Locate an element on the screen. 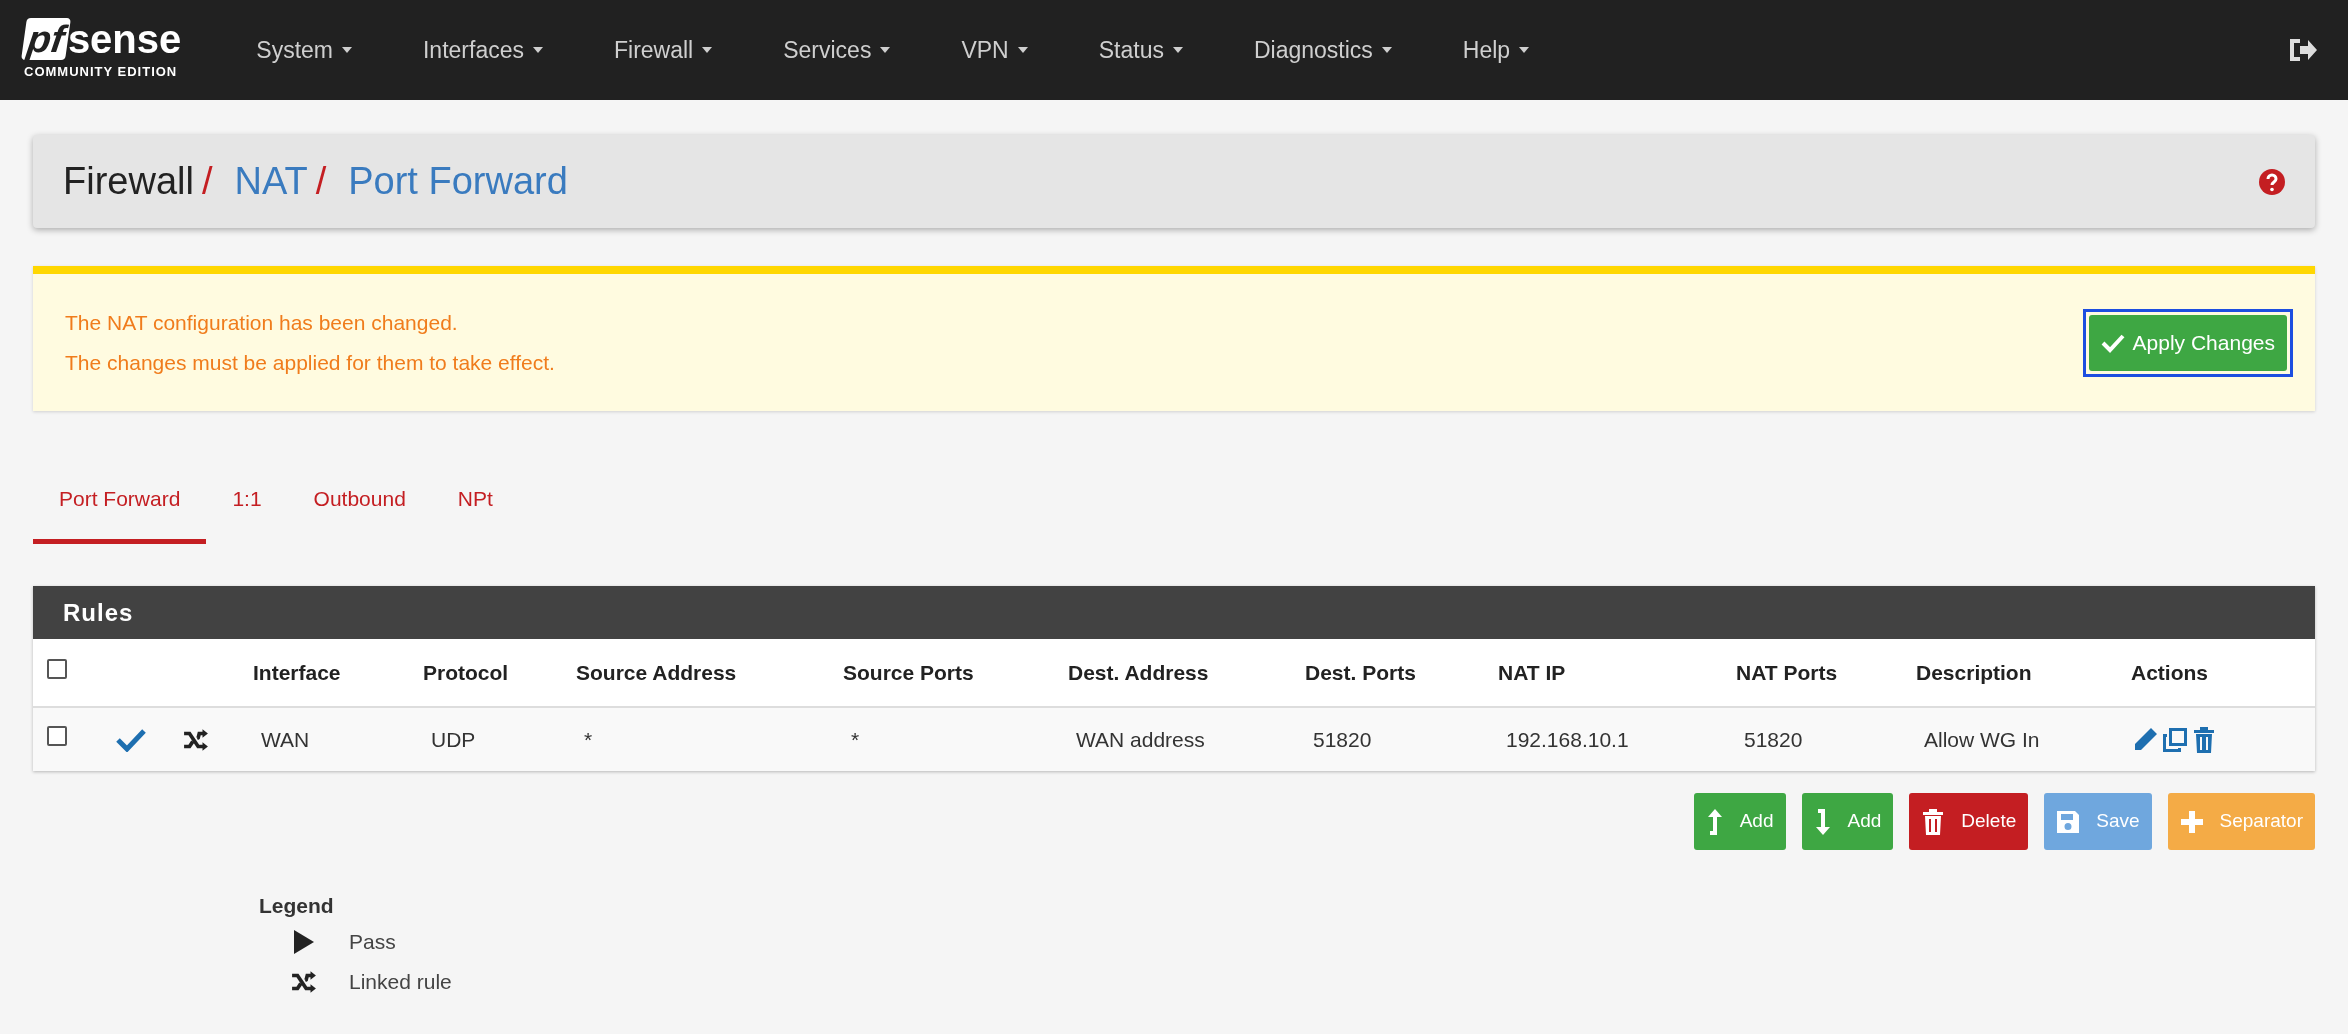 The width and height of the screenshot is (2348, 1034). column-header: Source Ports is located at coordinates (908, 672).